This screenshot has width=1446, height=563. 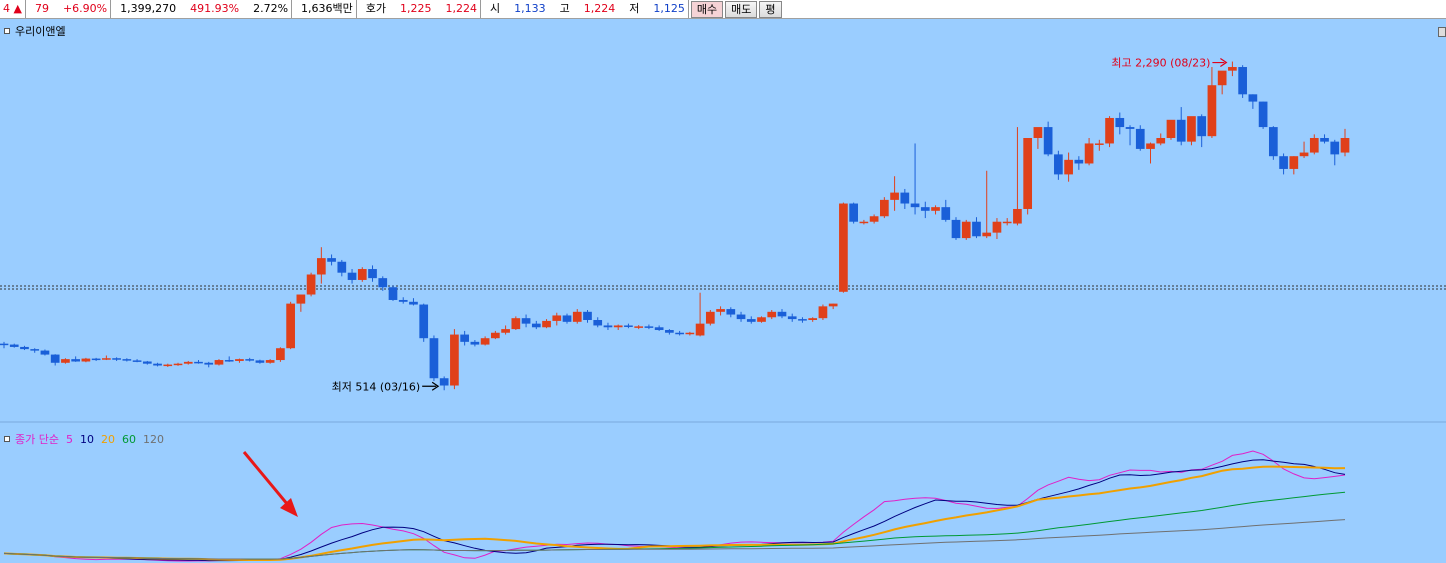 I want to click on ma-period-120: 120, so click(x=153, y=439).